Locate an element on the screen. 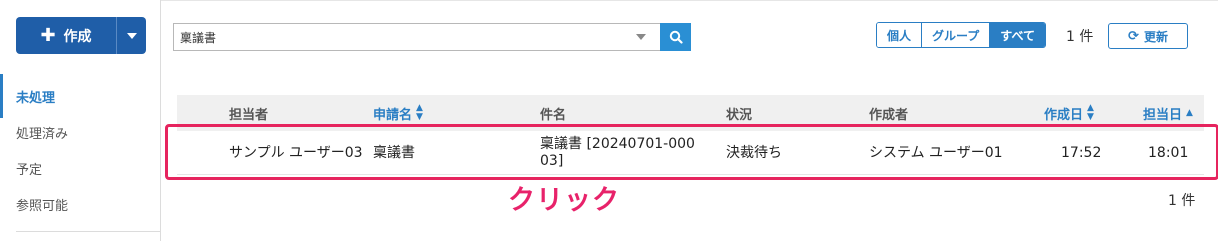 This screenshot has width=1218, height=241. cell-creator: システム ユーザー01 is located at coordinates (936, 152).